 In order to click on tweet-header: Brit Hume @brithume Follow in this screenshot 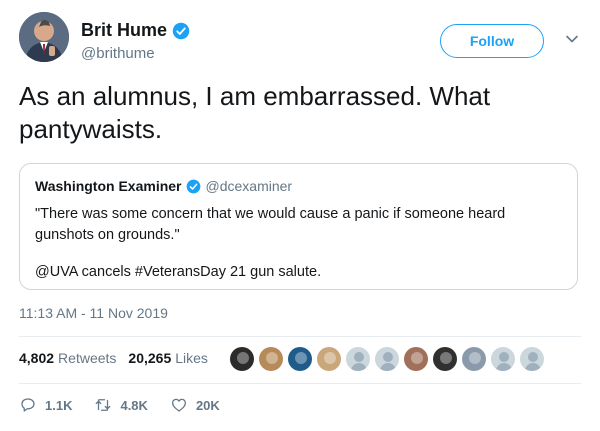, I will do `click(300, 40)`.